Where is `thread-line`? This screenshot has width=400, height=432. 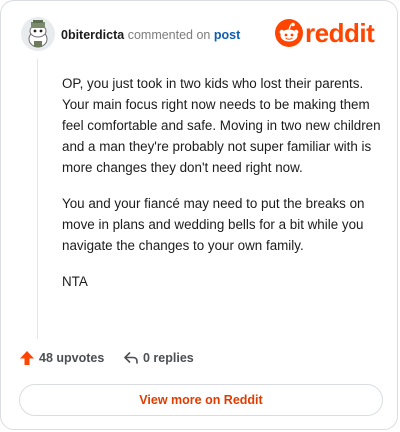
thread-line is located at coordinates (37, 199).